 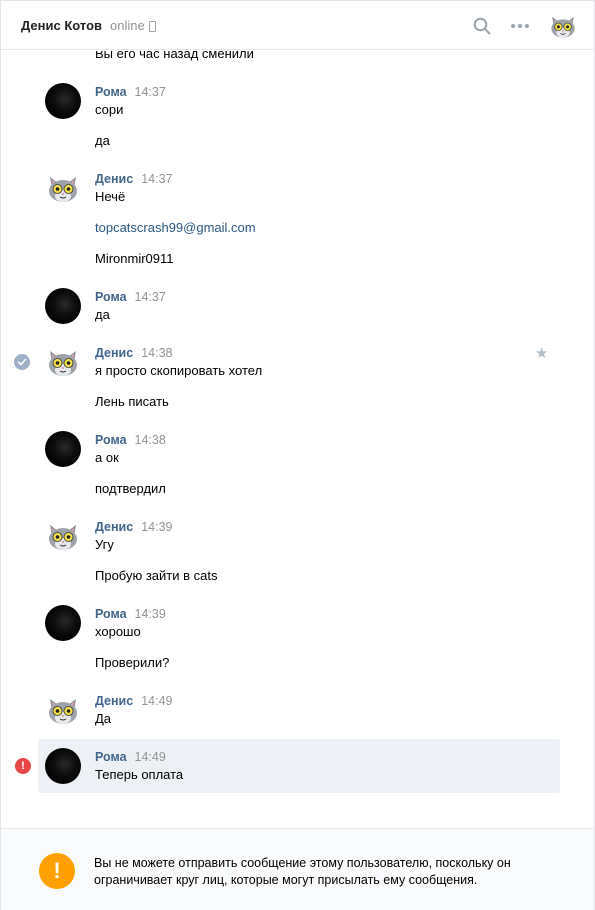 I want to click on message-text: я просто скопировать хотел, so click(x=179, y=370).